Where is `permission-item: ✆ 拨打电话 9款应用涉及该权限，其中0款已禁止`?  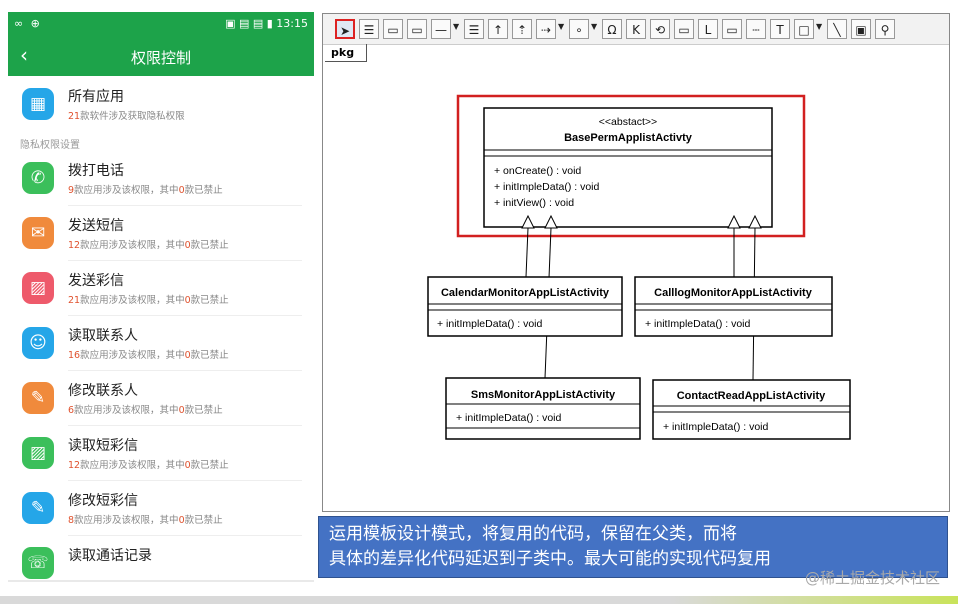 permission-item: ✆ 拨打电话 9款应用涉及该权限，其中0款已禁止 is located at coordinates (161, 179).